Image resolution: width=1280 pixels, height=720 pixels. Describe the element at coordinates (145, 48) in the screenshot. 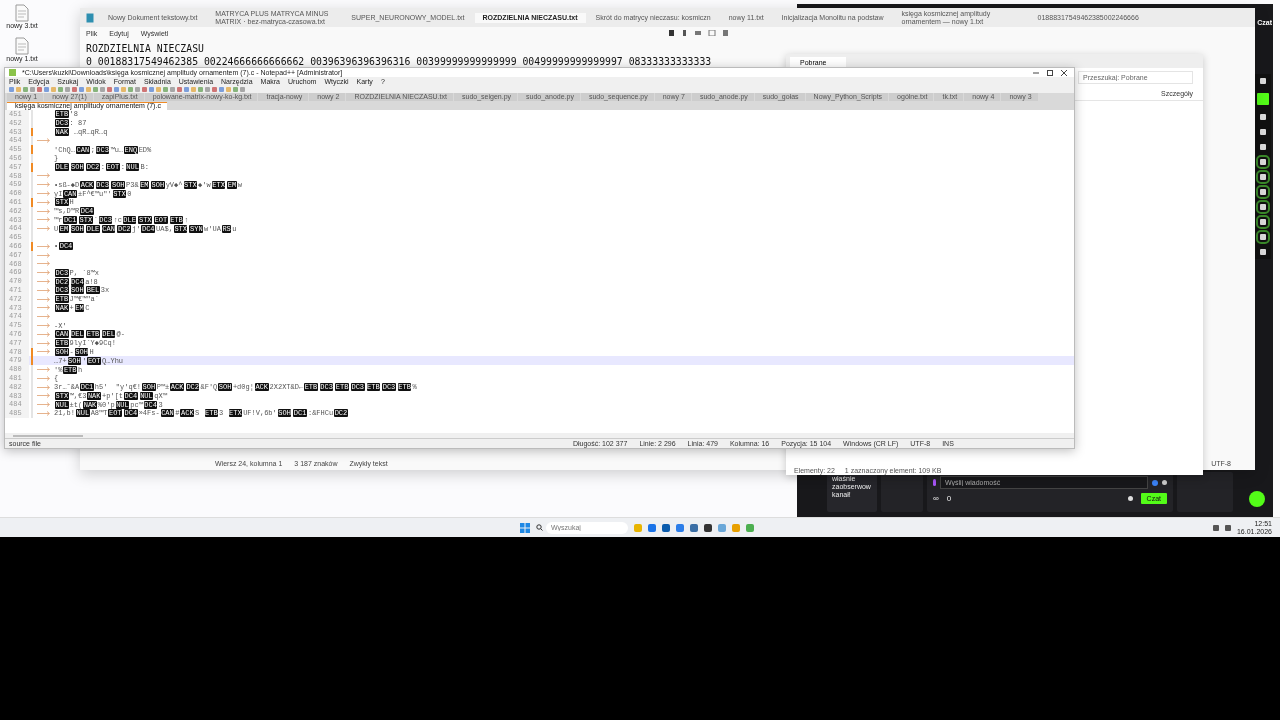

I see `text-line: ROZDZIELNIA NIECZASU` at that location.